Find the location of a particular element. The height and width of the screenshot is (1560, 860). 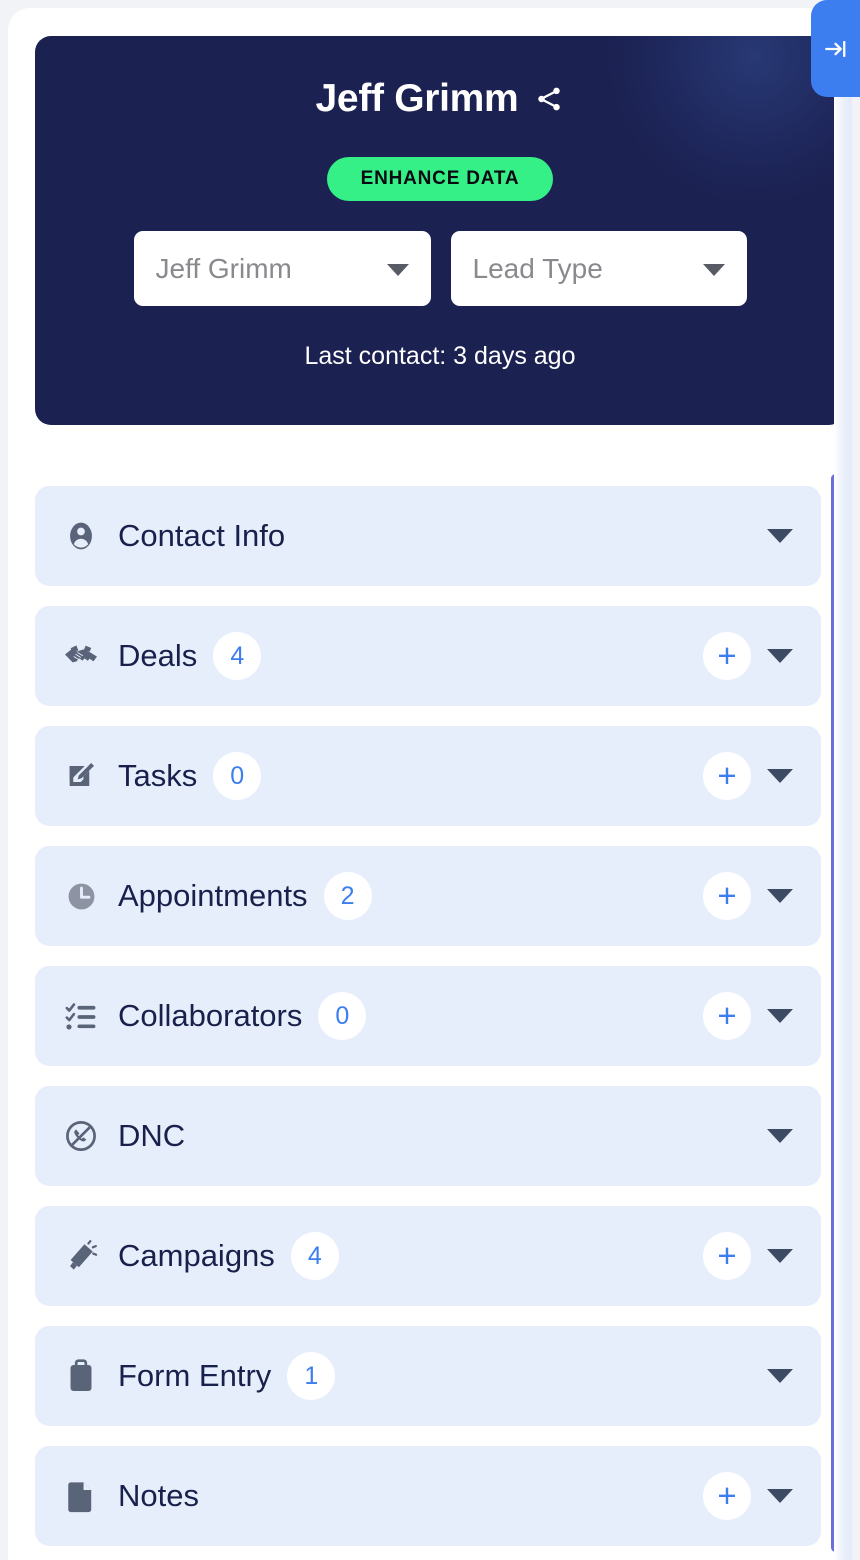

arrow-right-to-line-icon is located at coordinates (834, 48).